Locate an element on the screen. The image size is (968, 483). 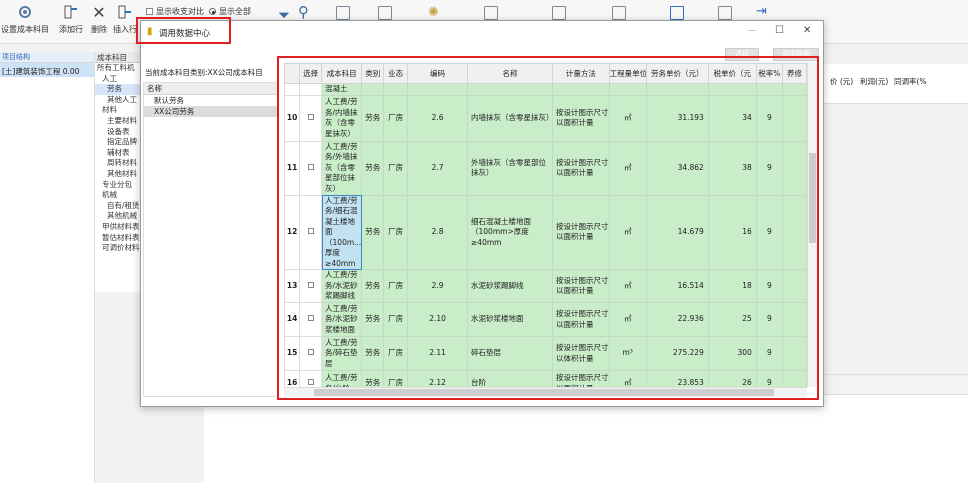
tree-node: 材料 is located at coordinates (118, 110).